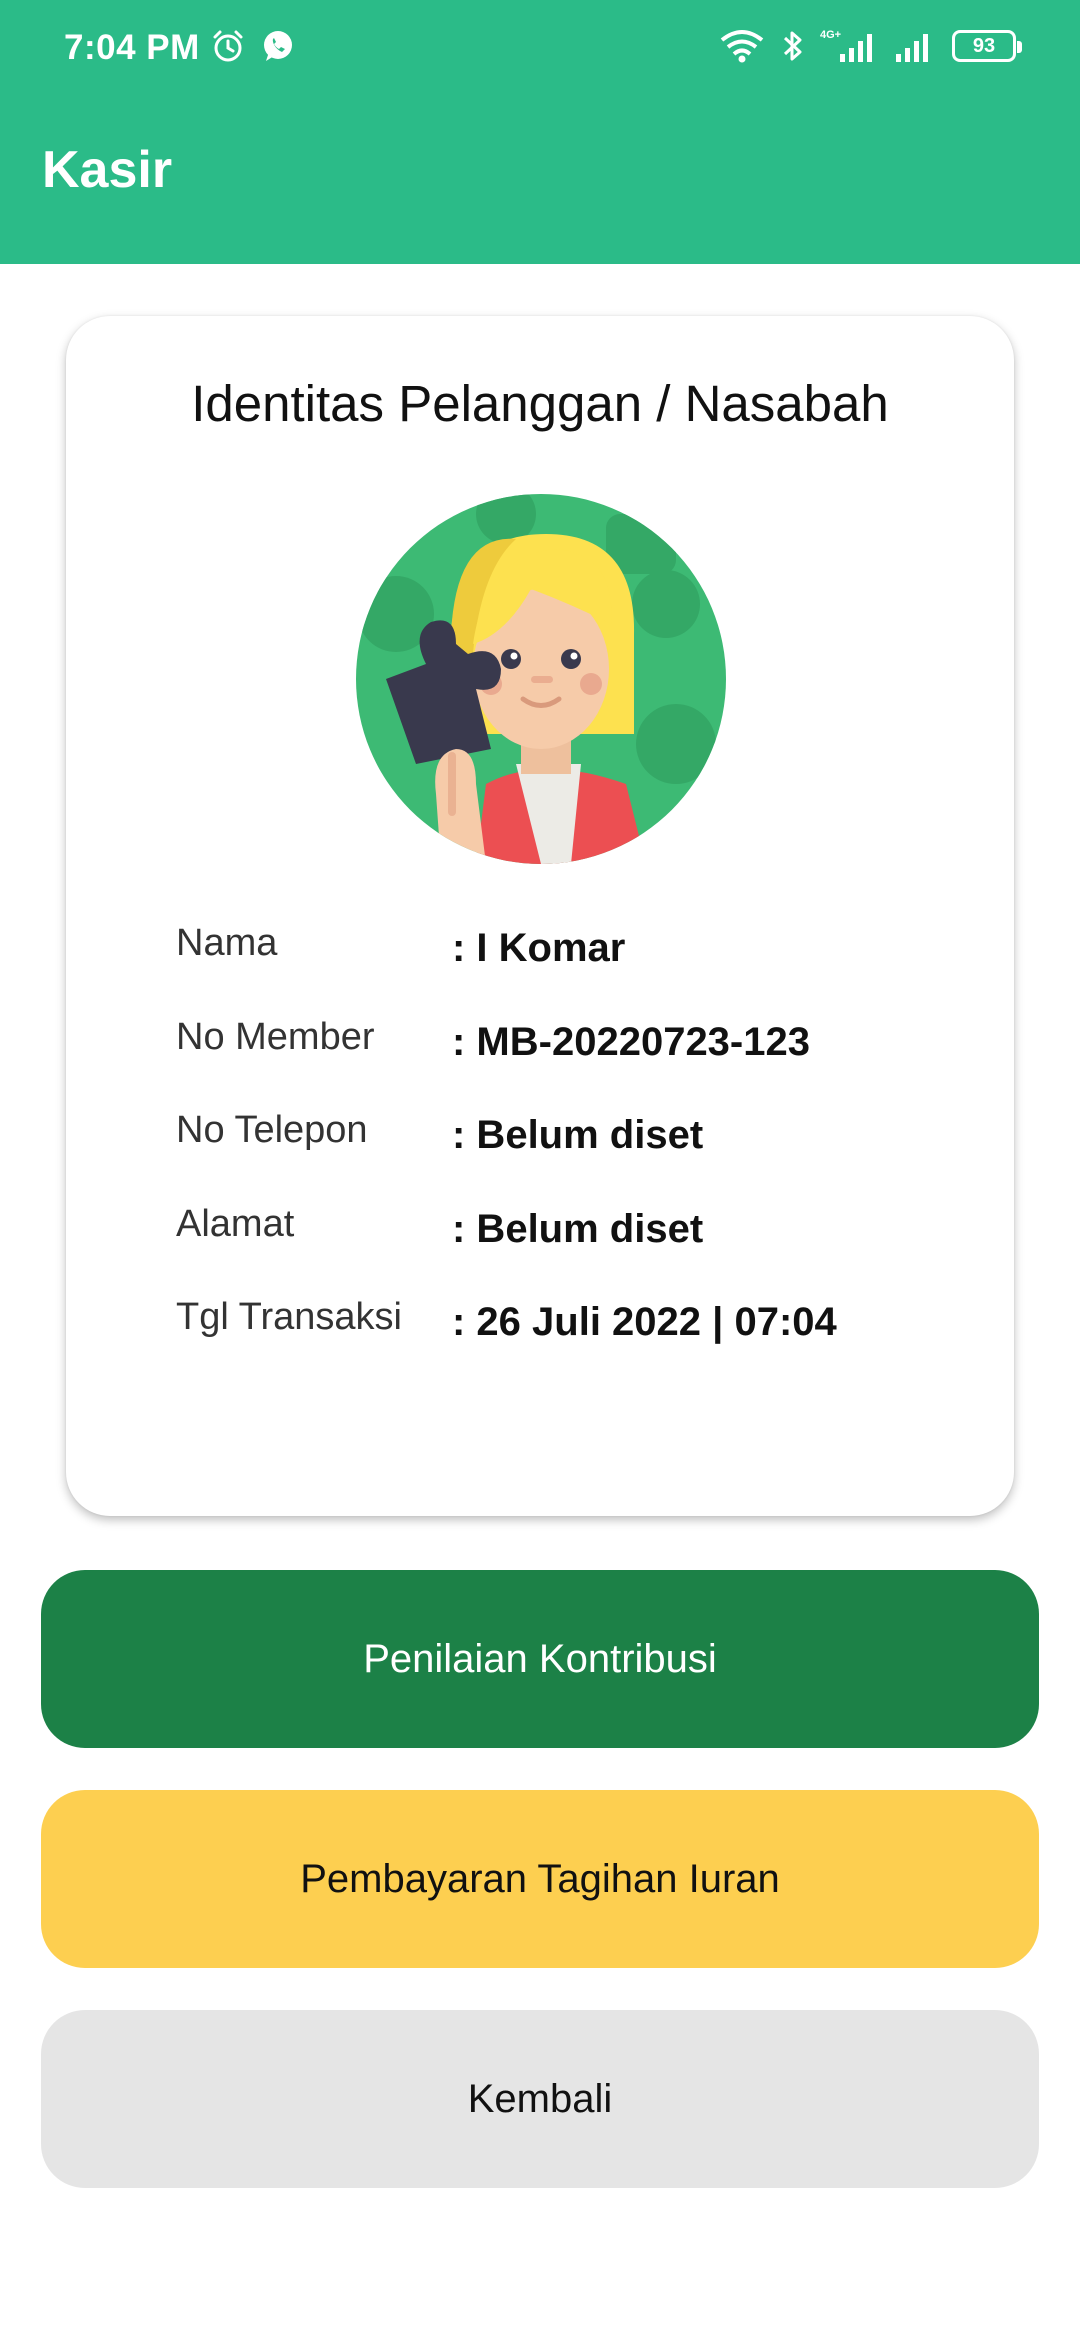 This screenshot has height=2340, width=1080. Describe the element at coordinates (540, 1659) in the screenshot. I see `penilaian-kontribusi-button: Penilaian Kontribusi` at that location.